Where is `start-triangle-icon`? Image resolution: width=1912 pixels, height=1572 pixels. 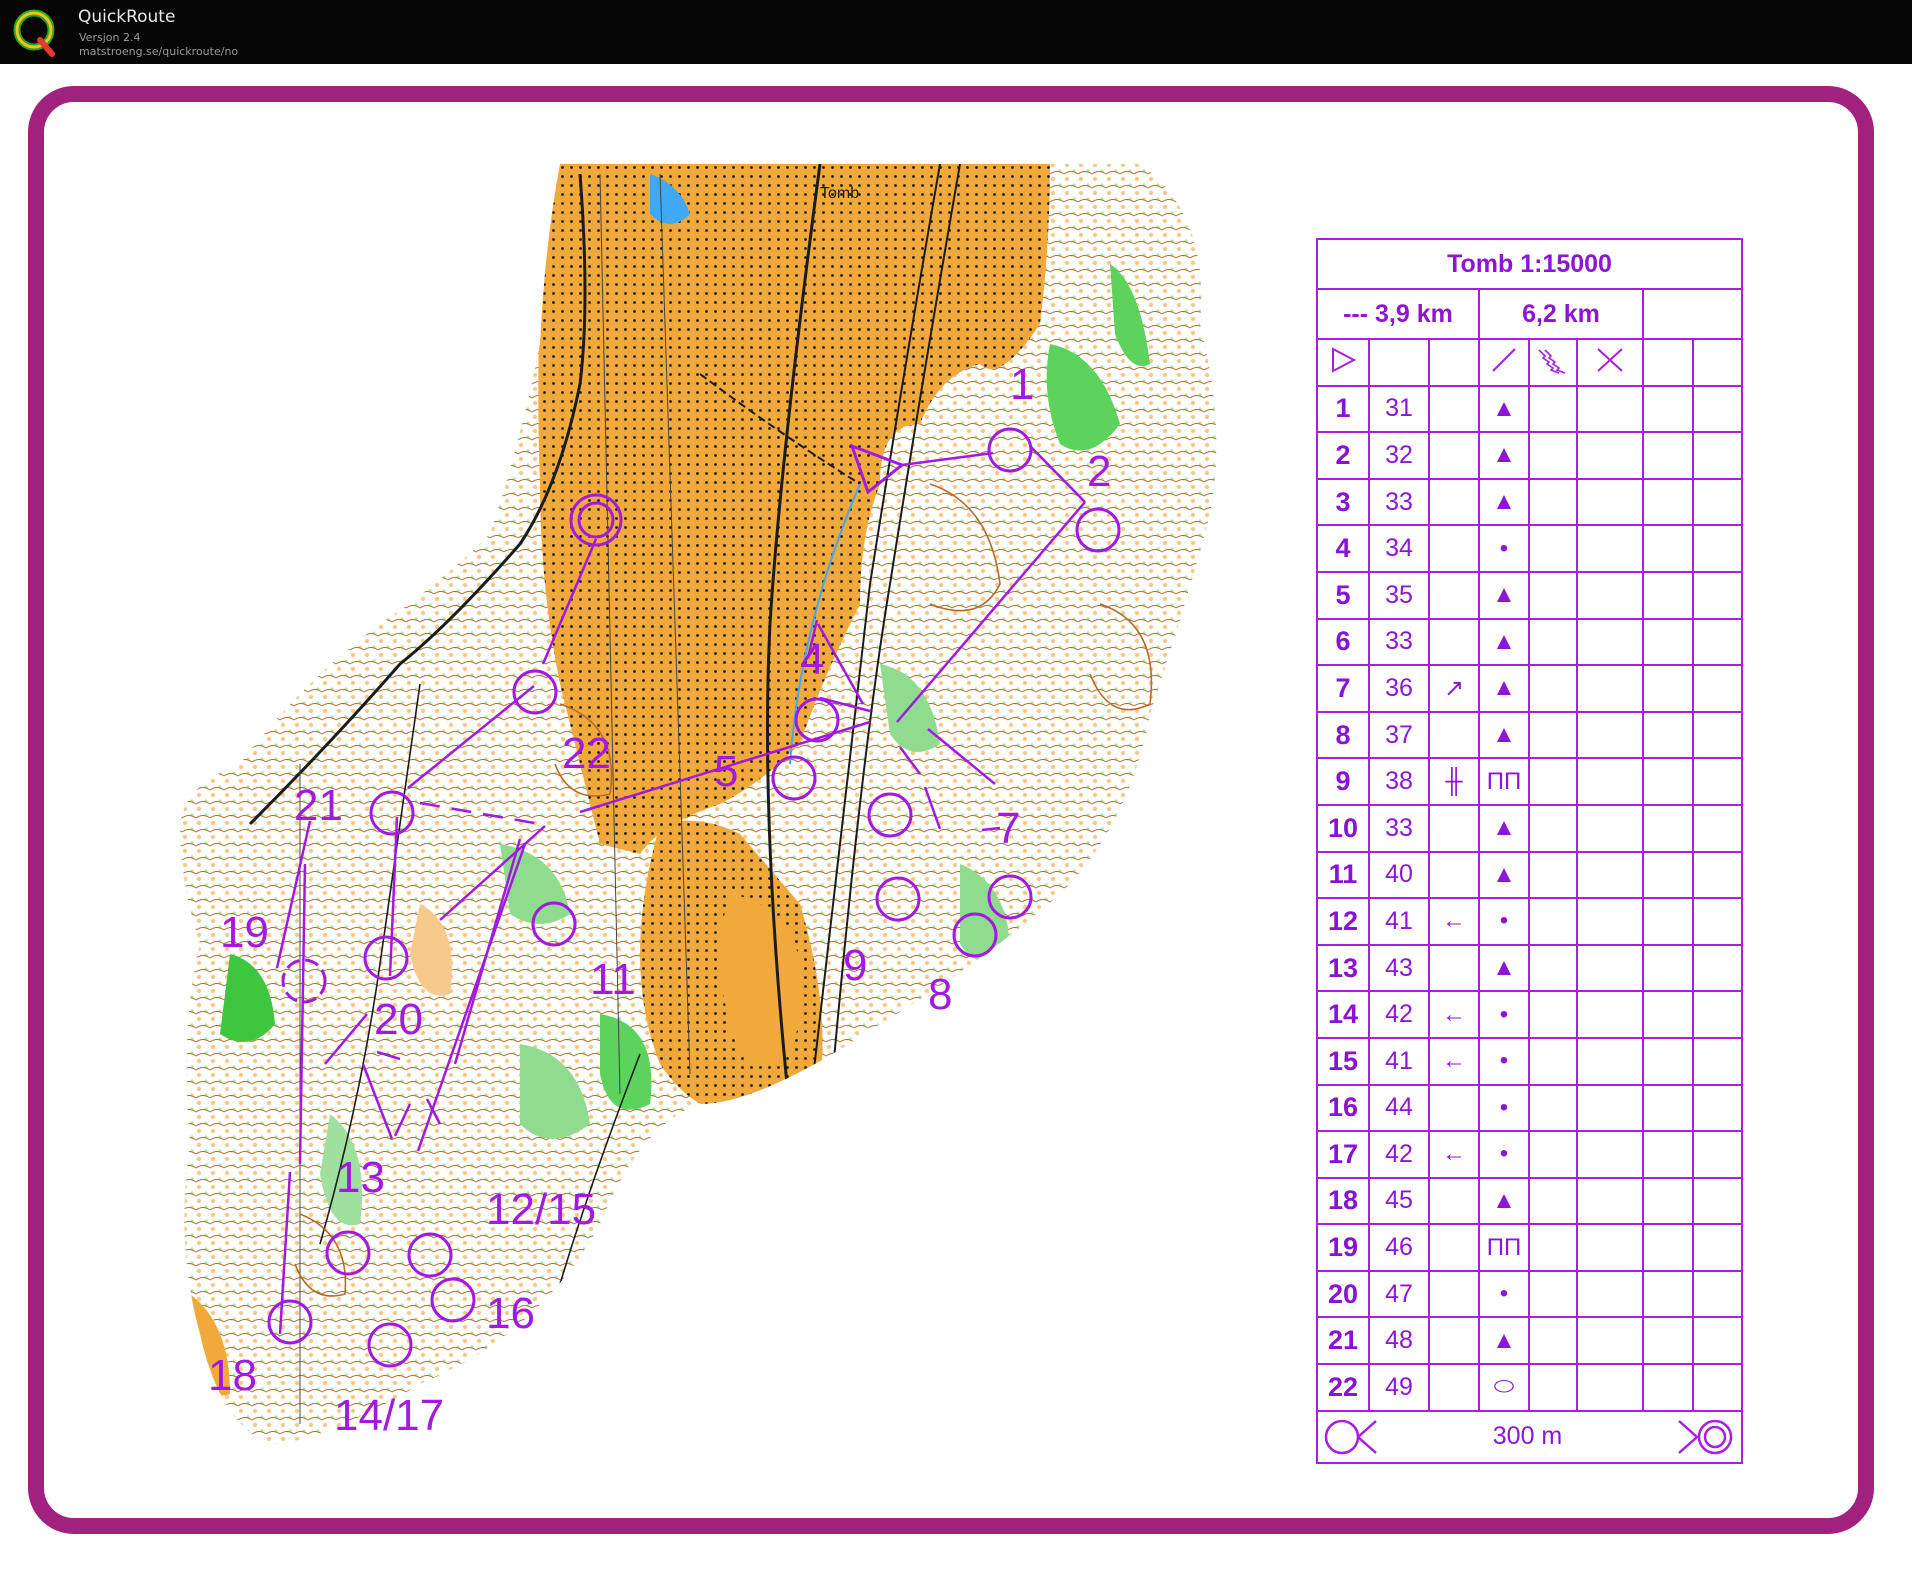
start-triangle-icon is located at coordinates (1343, 362).